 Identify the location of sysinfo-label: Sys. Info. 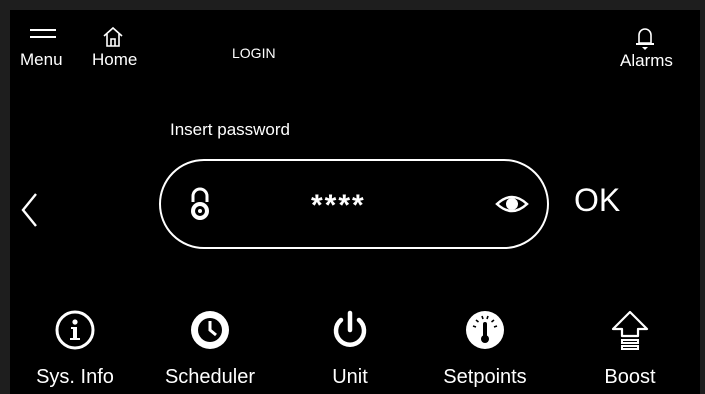
(75, 377).